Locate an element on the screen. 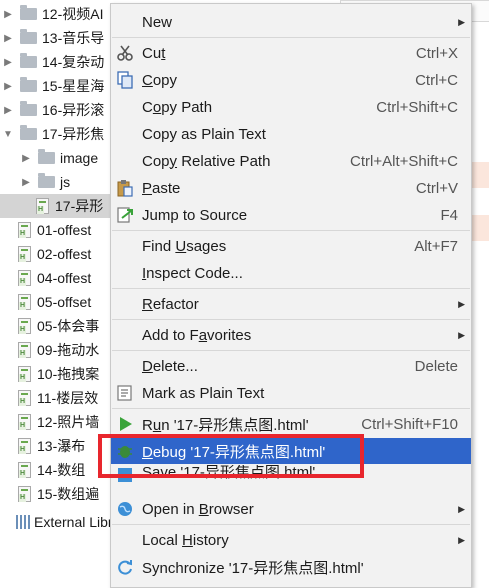 The height and width of the screenshot is (588, 489). menu-item-label: Open in Browser is located at coordinates (198, 509).